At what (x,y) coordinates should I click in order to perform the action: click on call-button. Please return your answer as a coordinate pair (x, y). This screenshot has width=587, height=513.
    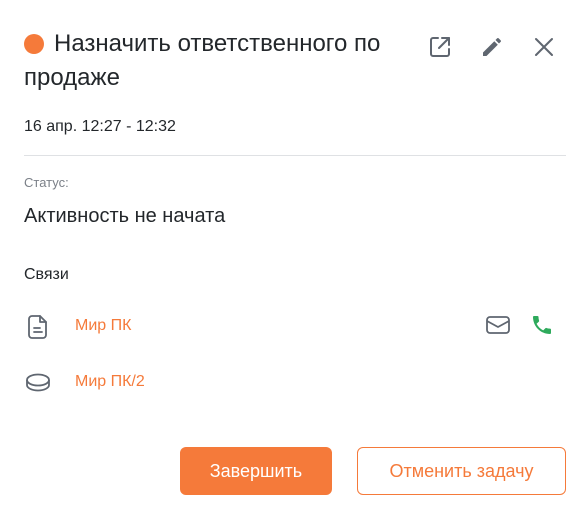
    Looking at the image, I should click on (542, 325).